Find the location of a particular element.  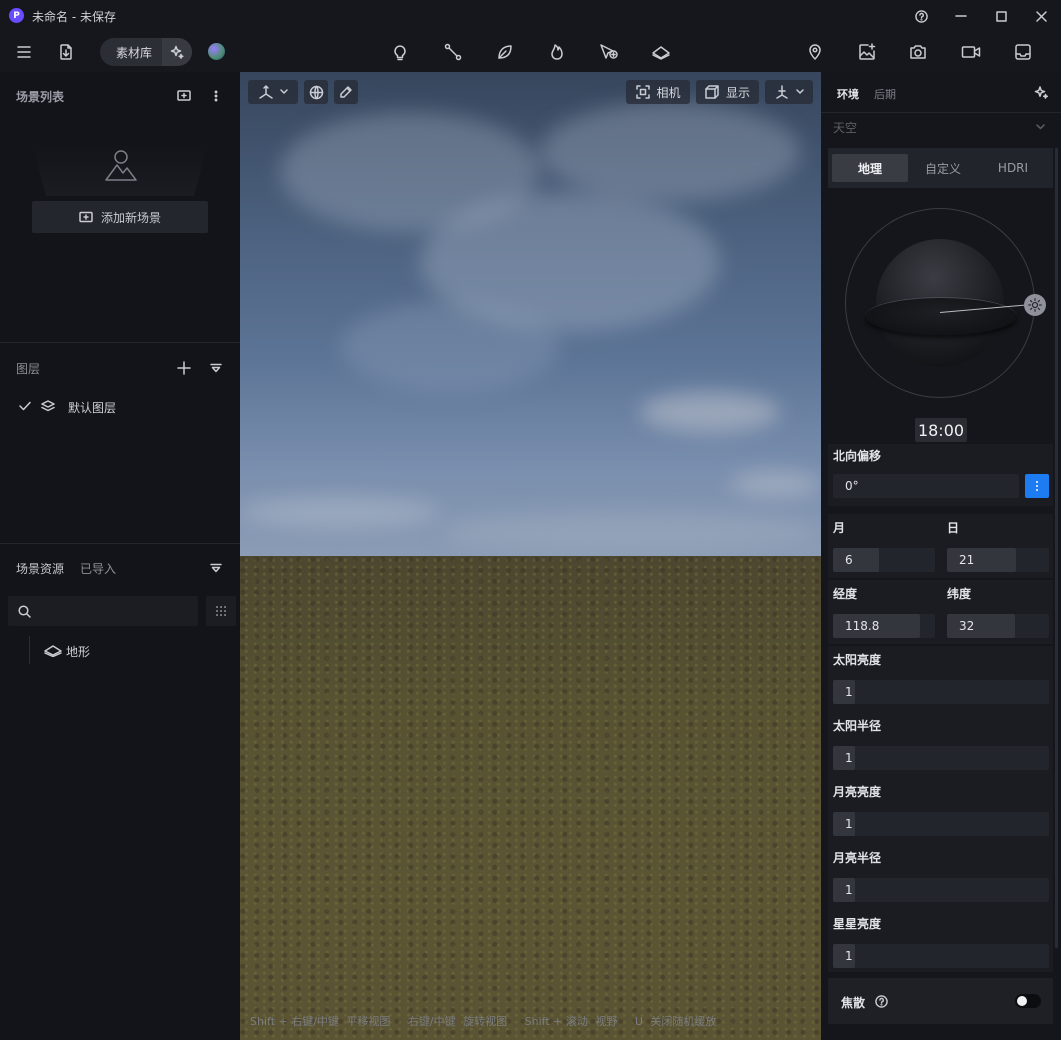

globe-button is located at coordinates (316, 92).